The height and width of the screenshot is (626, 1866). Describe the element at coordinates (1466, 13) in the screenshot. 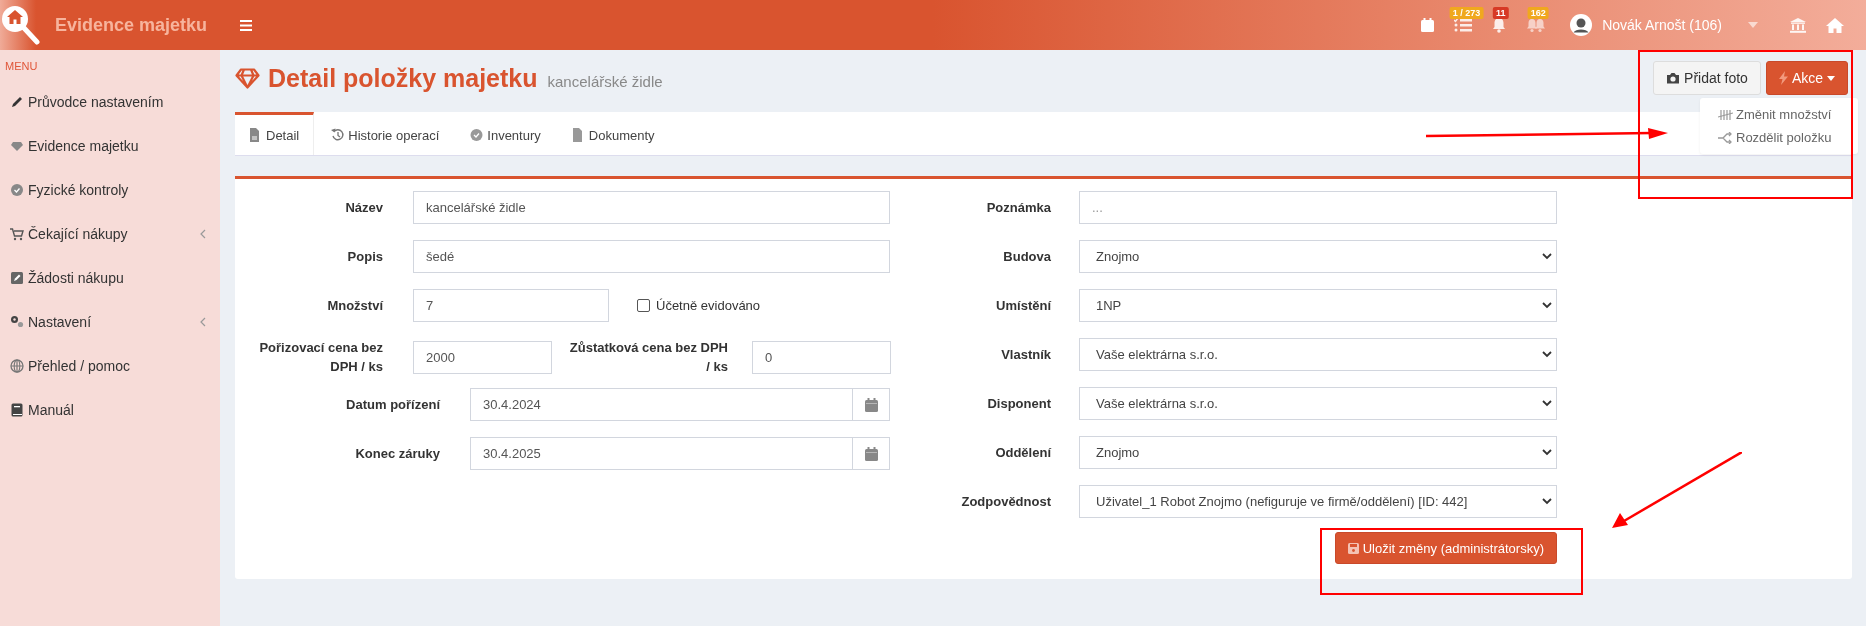

I see `count-badge: 1 / 273` at that location.